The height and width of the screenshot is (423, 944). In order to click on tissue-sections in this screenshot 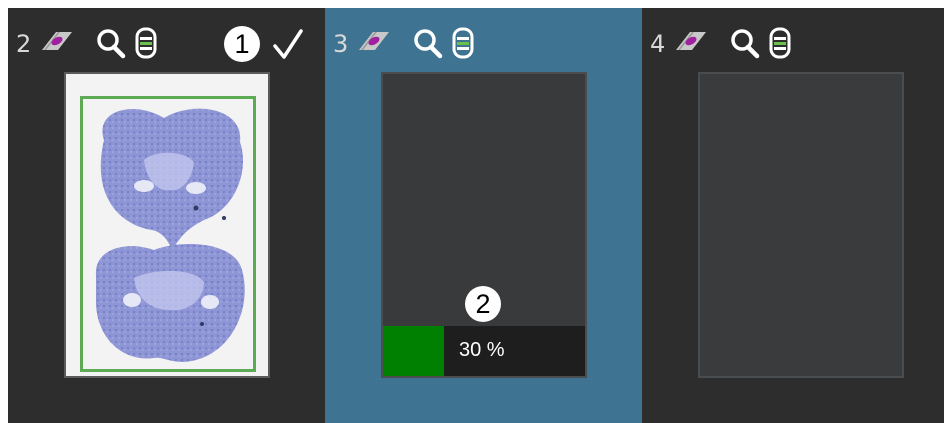, I will do `click(170, 235)`.